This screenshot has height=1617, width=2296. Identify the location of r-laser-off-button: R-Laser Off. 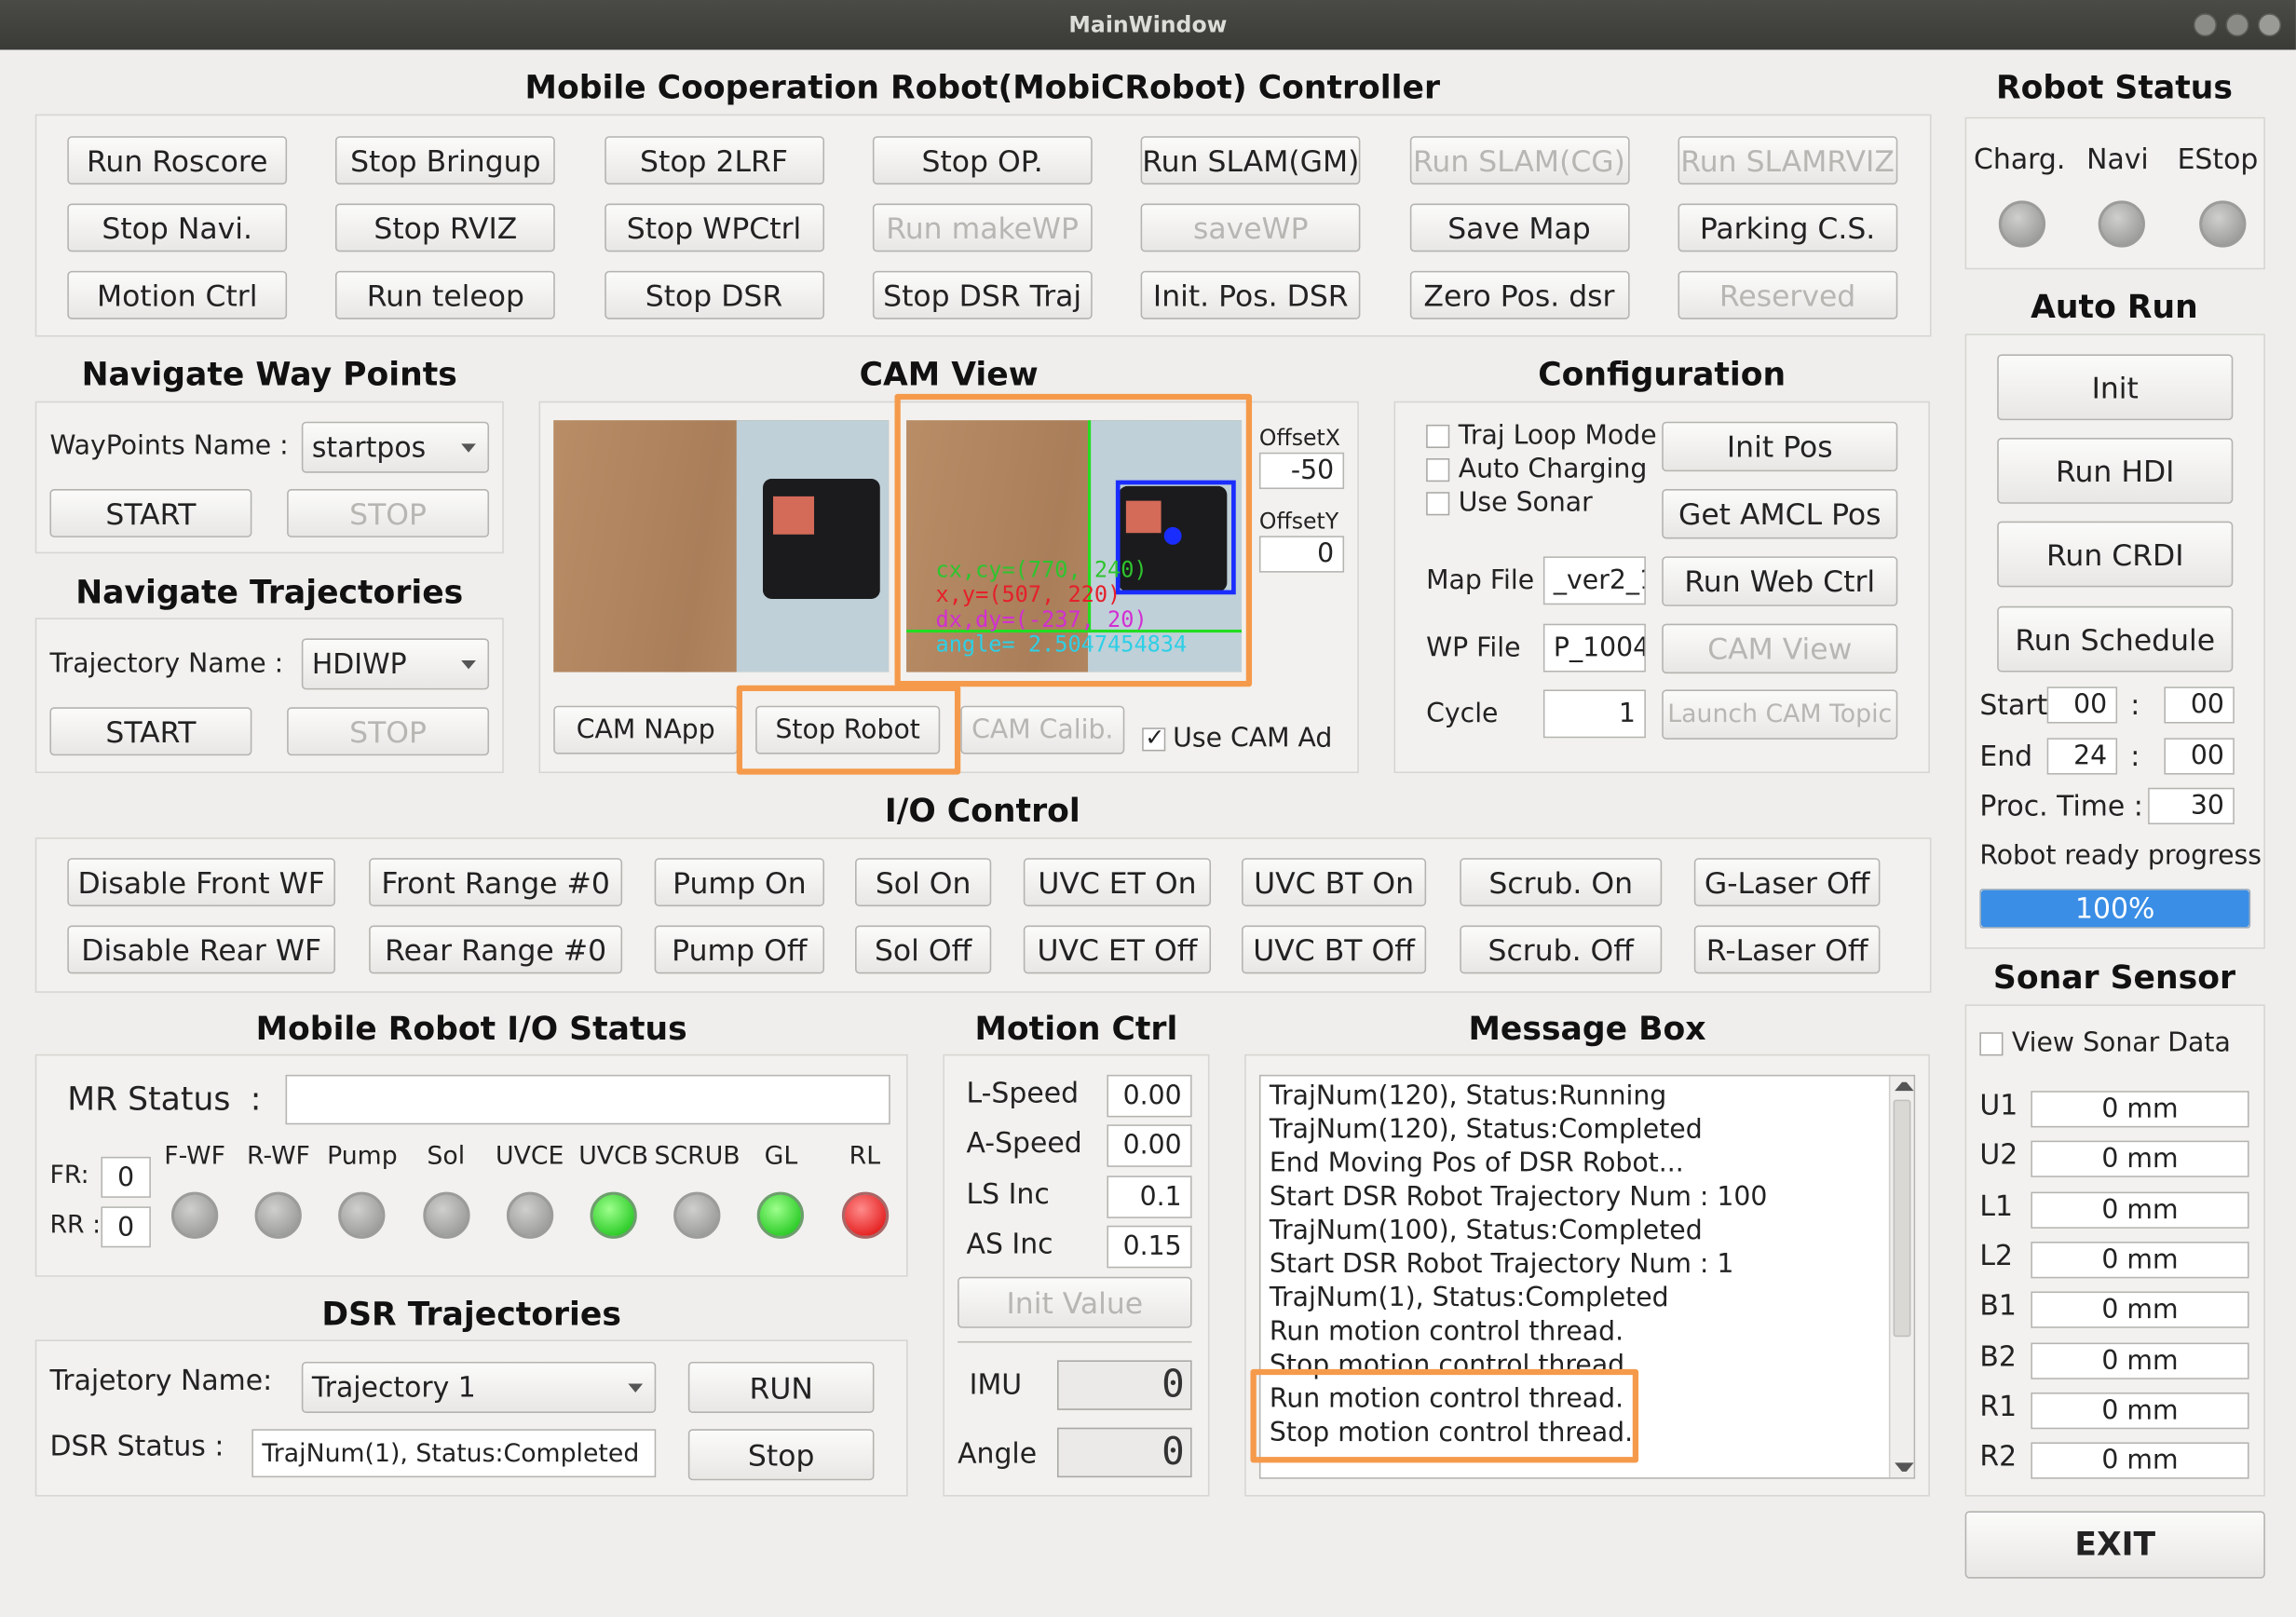
(1787, 949).